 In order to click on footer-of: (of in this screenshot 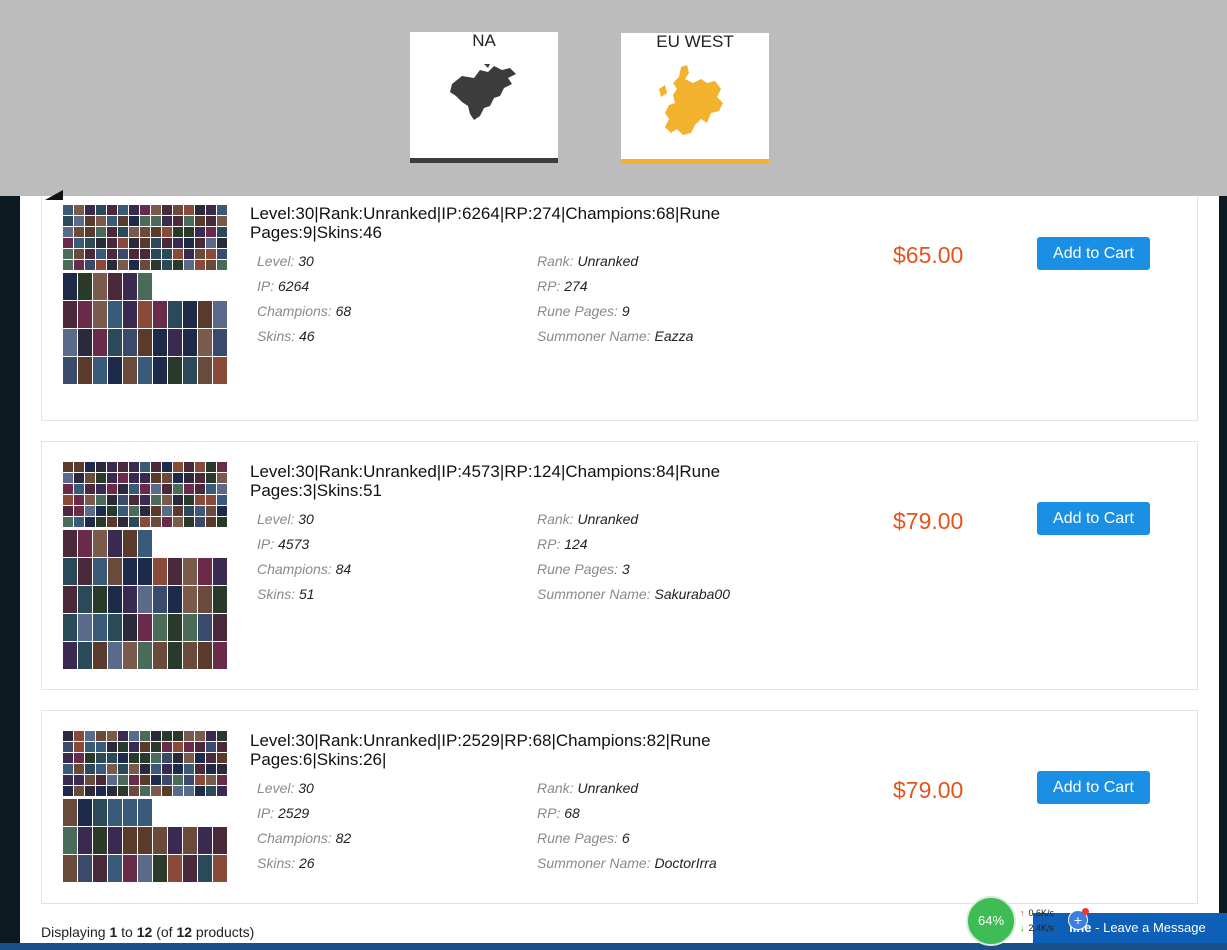, I will do `click(164, 932)`.